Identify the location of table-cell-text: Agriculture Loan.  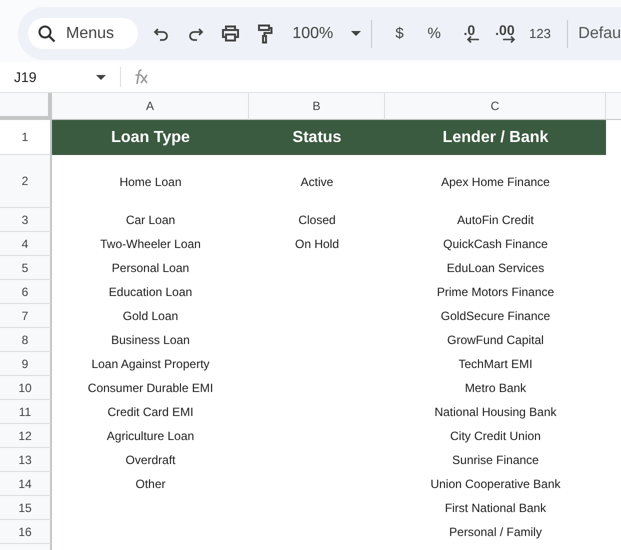
(151, 436).